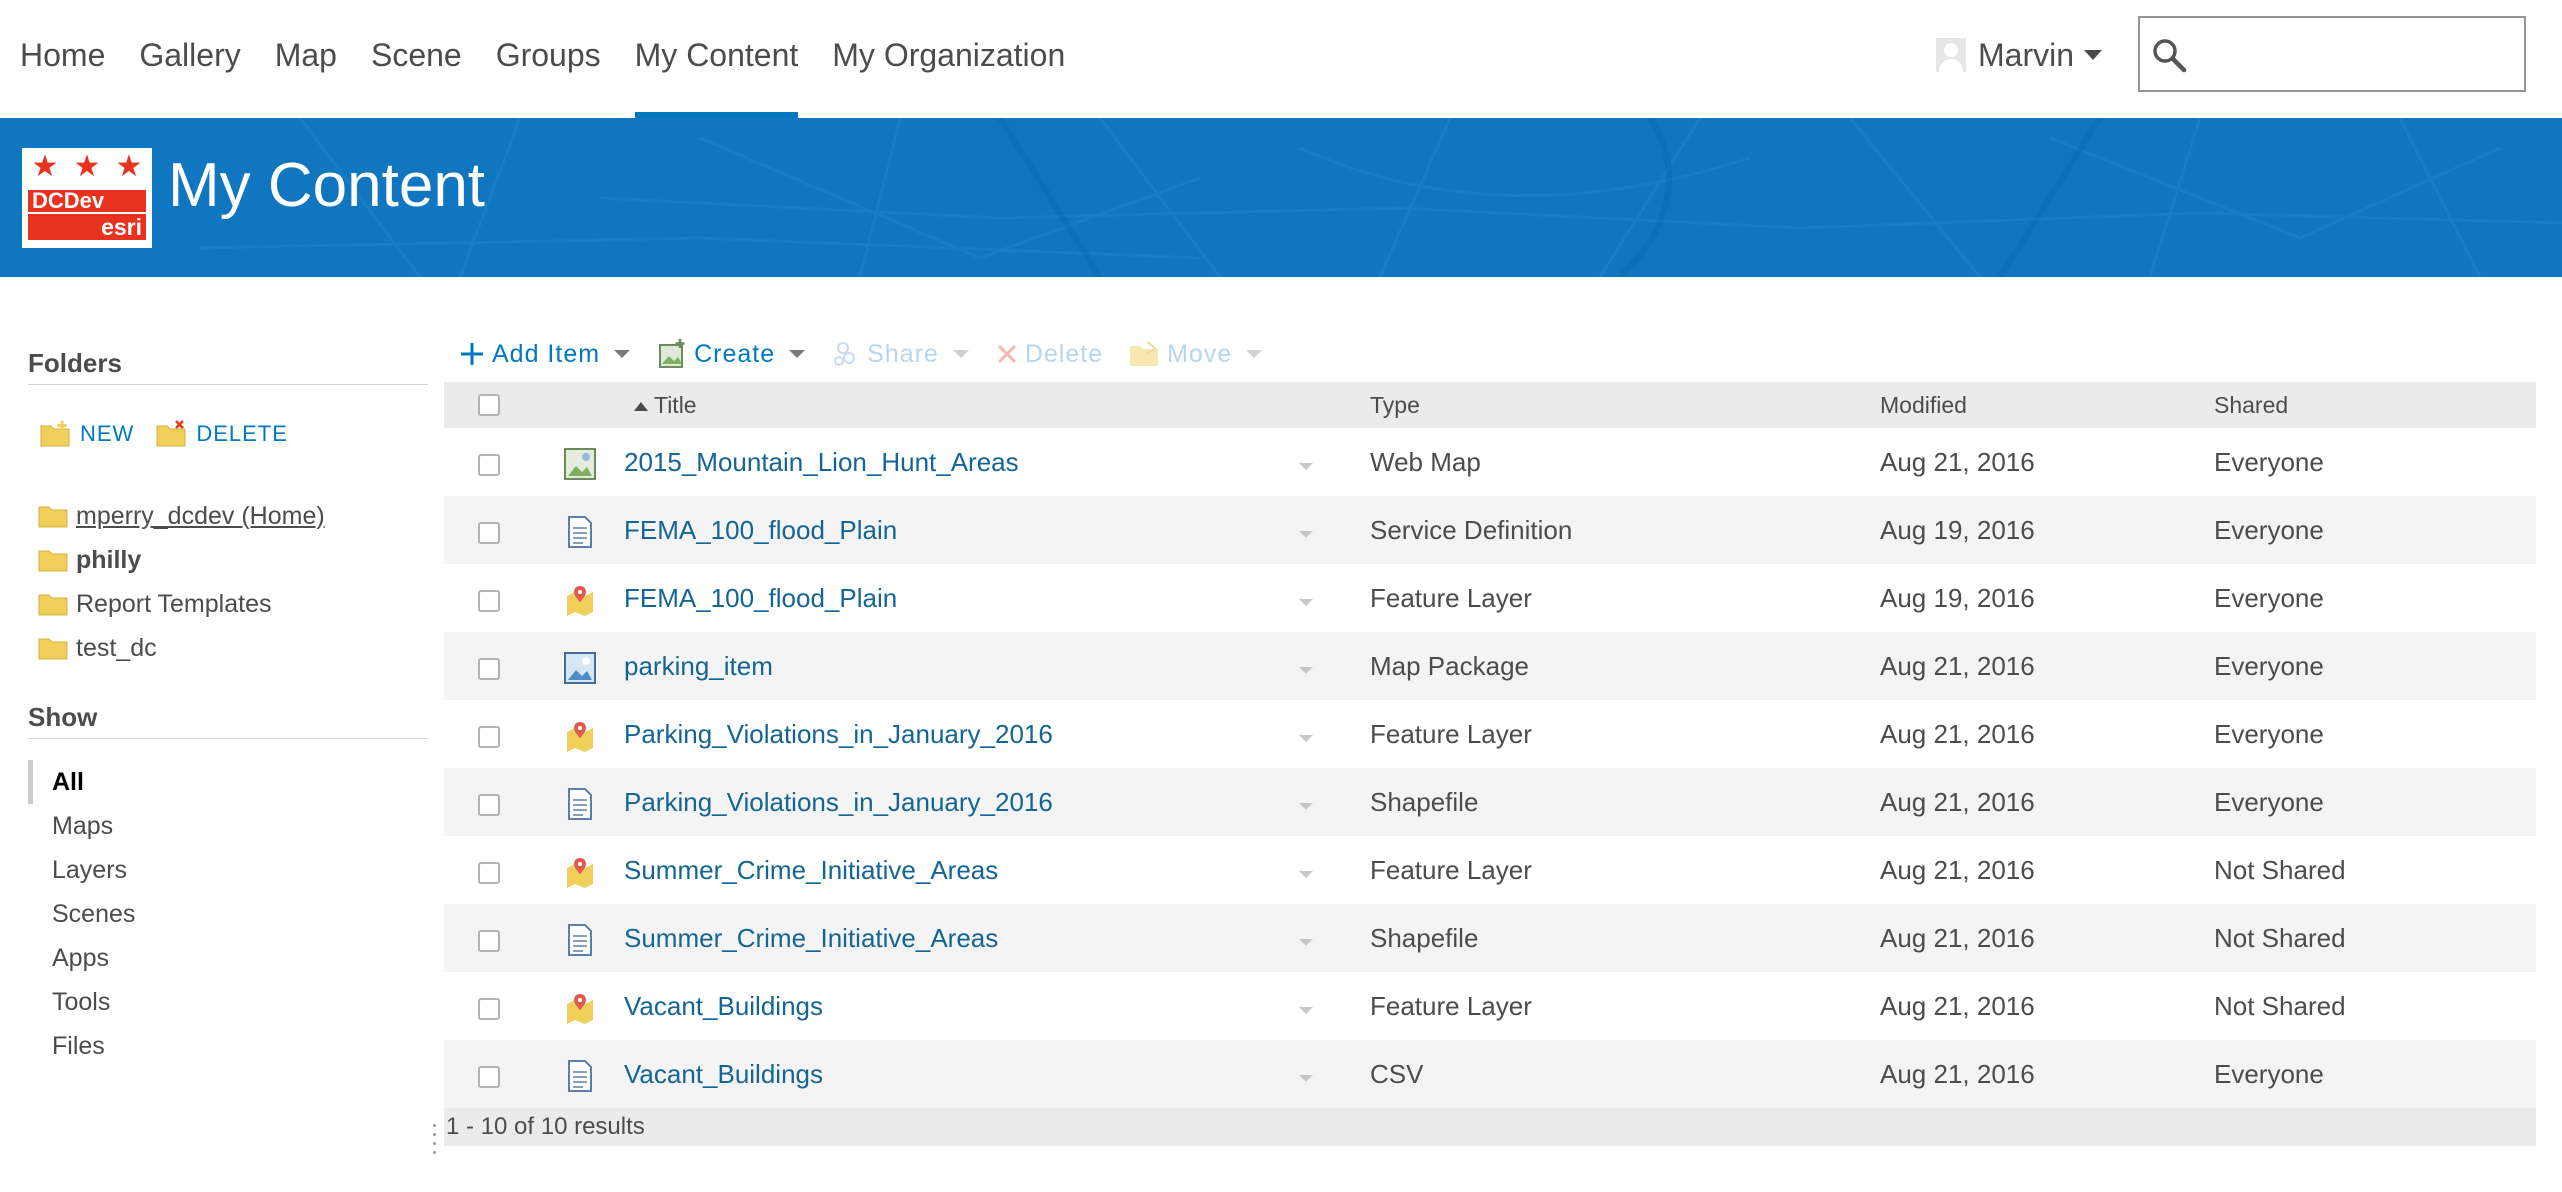  Describe the element at coordinates (2280, 938) in the screenshot. I see `item-shared: Not Shared` at that location.